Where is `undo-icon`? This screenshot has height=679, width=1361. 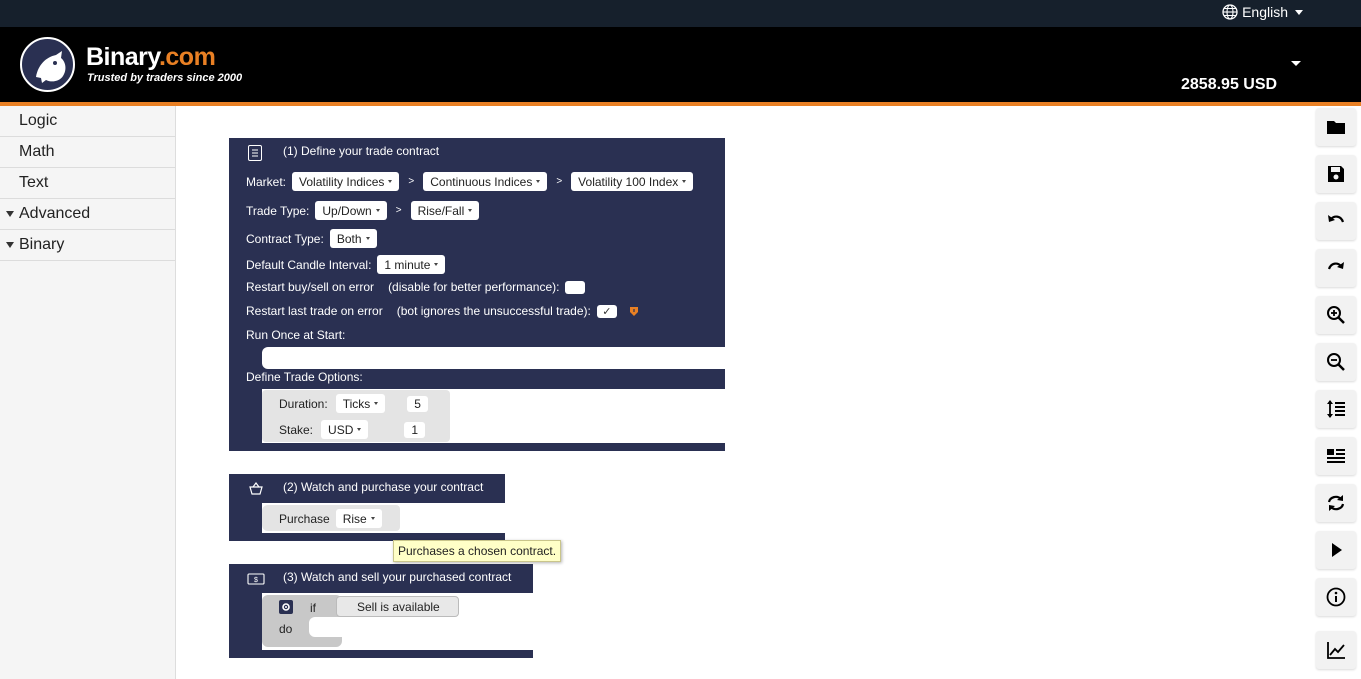
undo-icon is located at coordinates (1336, 219).